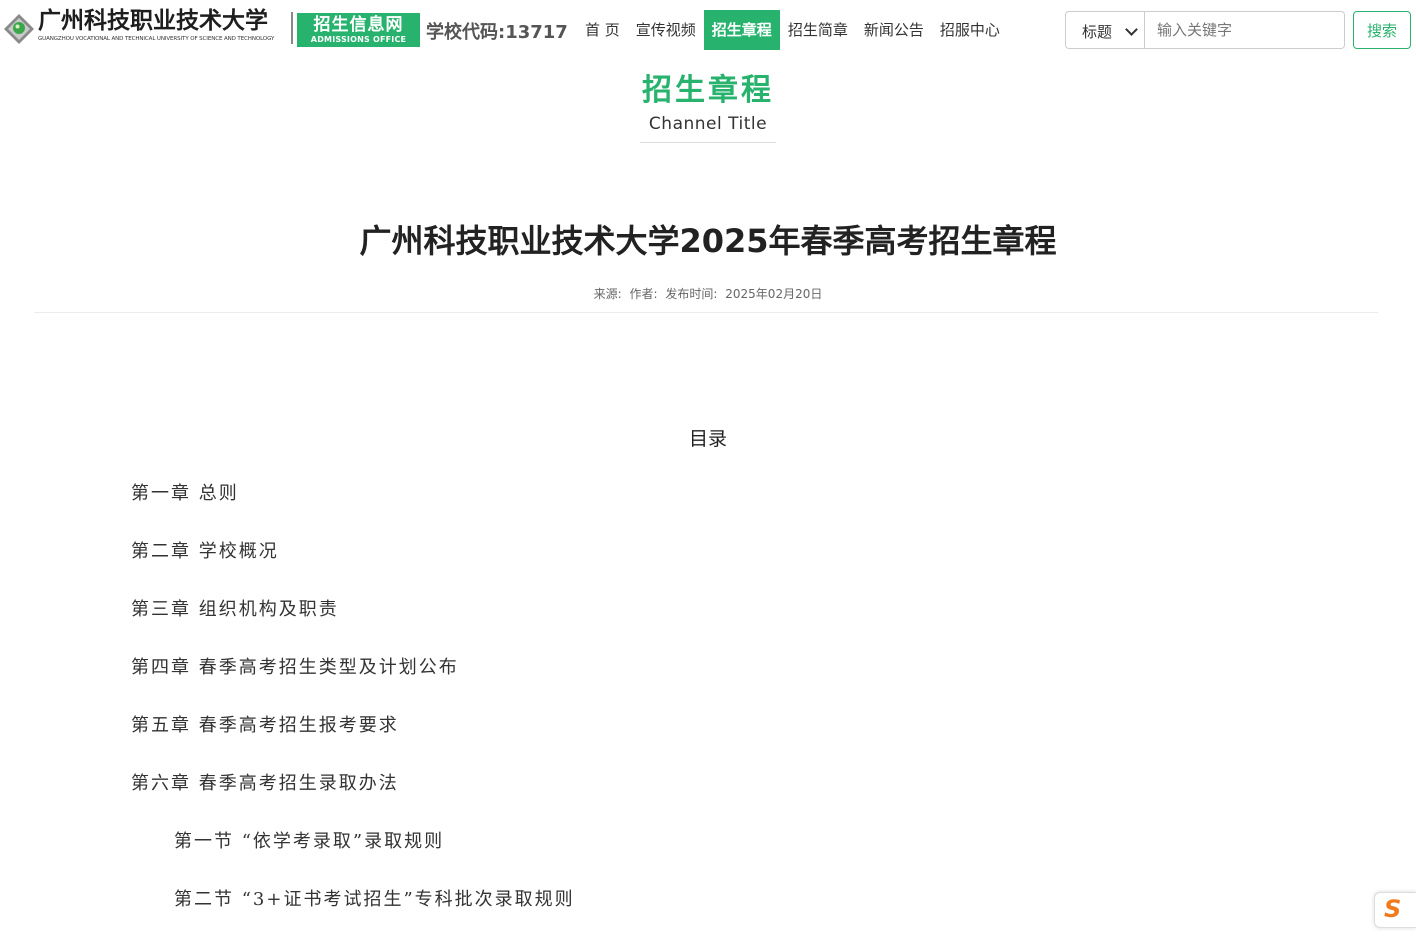 The width and height of the screenshot is (1416, 946). What do you see at coordinates (1382, 30) in the screenshot?
I see `search-button: 搜索` at bounding box center [1382, 30].